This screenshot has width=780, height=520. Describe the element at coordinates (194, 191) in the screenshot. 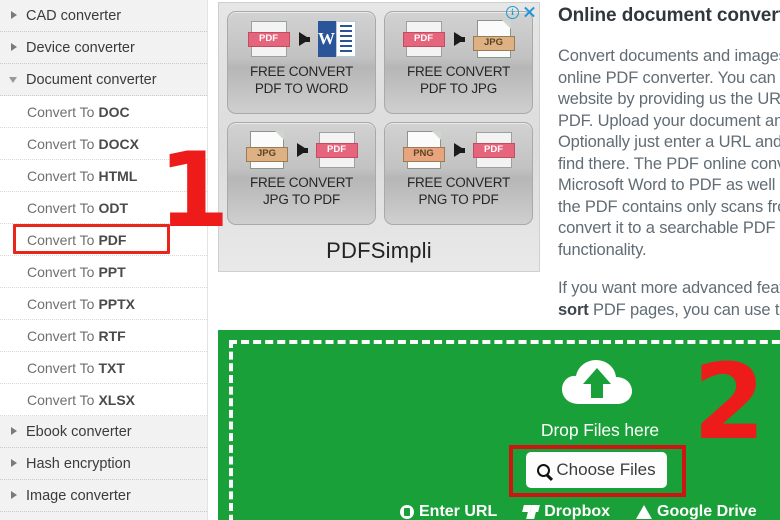

I see `step-one-numeral: 1` at that location.